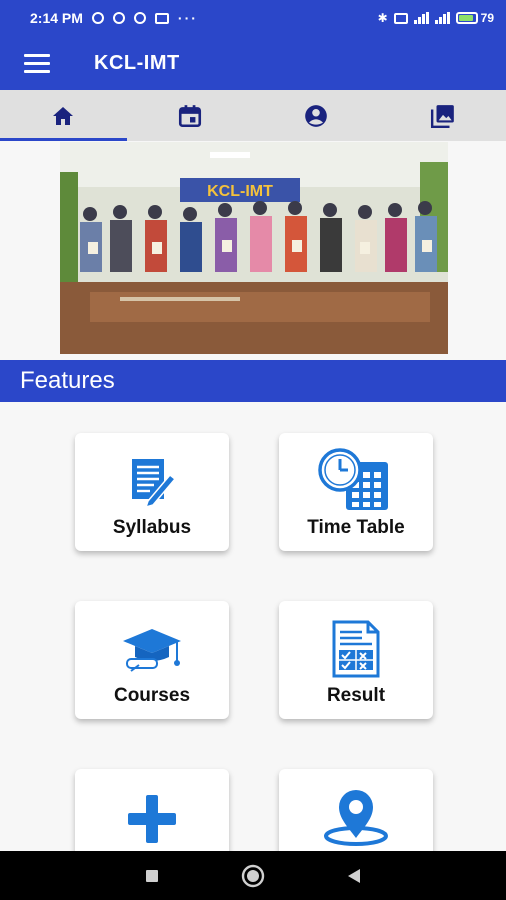 The image size is (506, 900). I want to click on battery-fill, so click(465, 18).